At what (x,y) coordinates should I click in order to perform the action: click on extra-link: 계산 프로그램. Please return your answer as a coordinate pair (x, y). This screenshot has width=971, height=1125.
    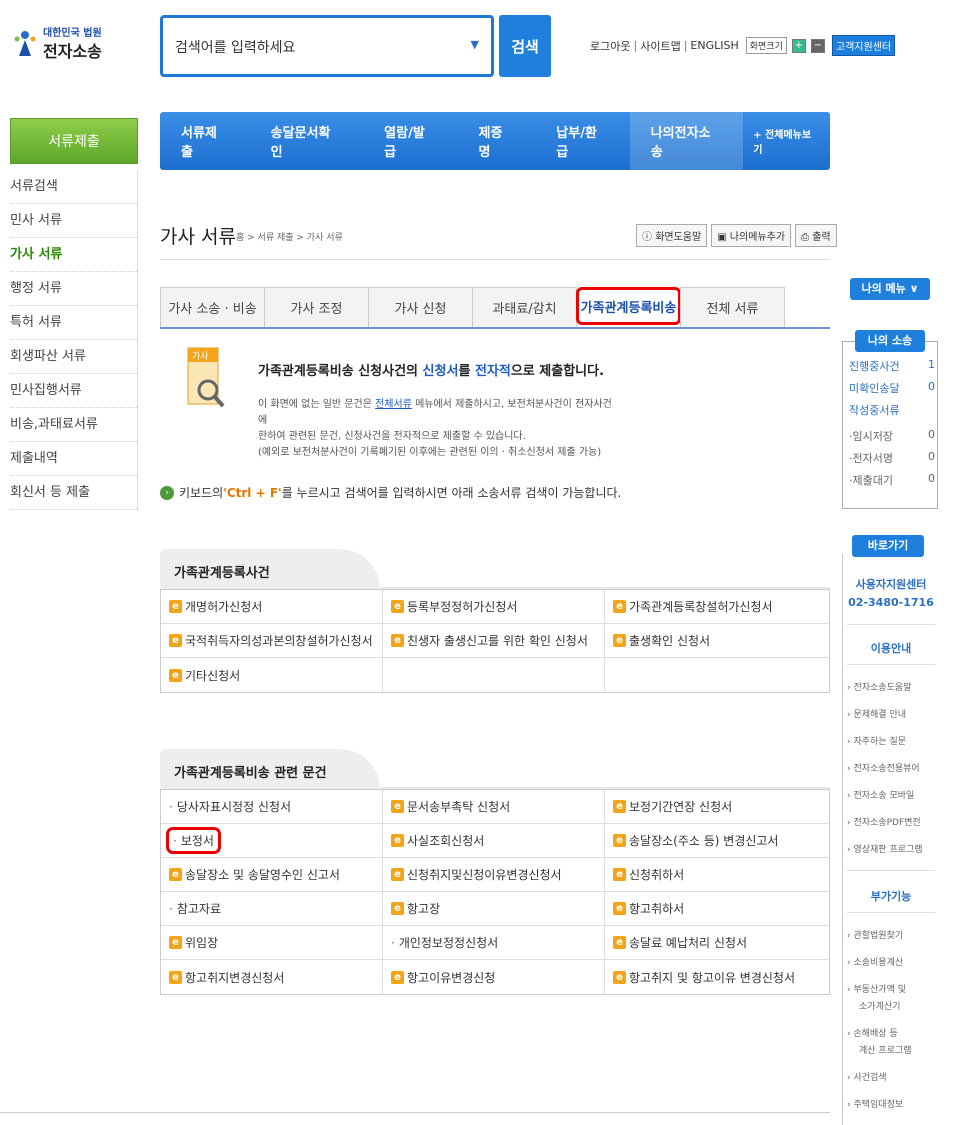
    Looking at the image, I should click on (885, 1049).